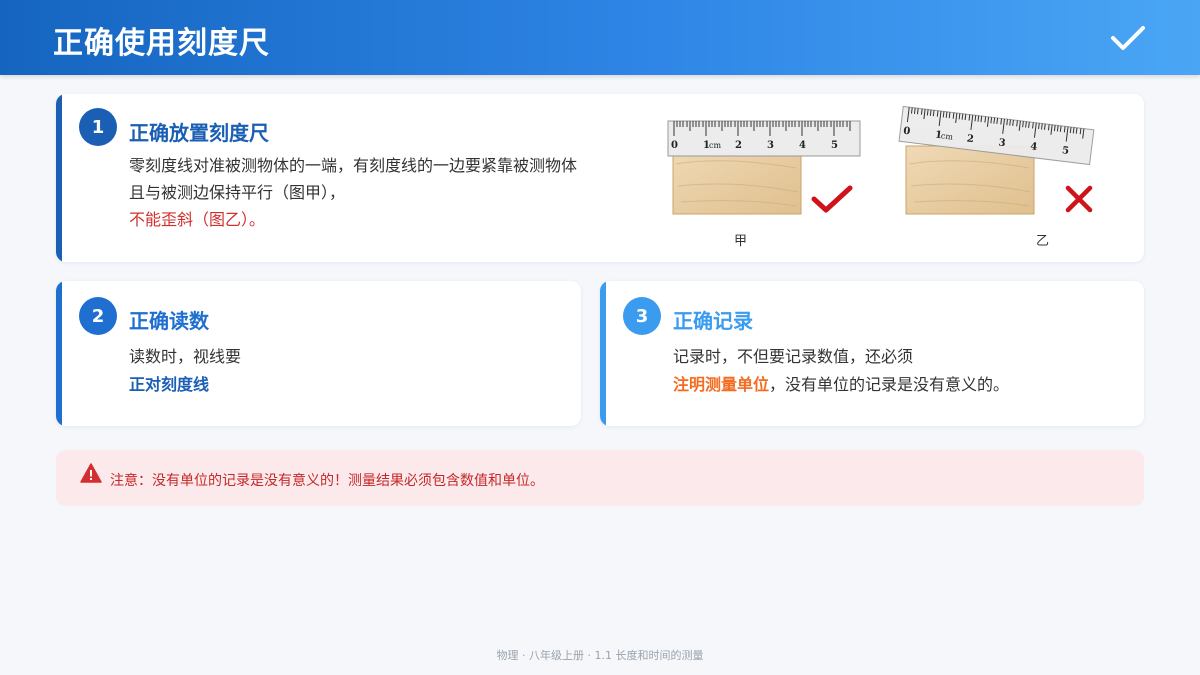  What do you see at coordinates (353, 165) in the screenshot?
I see `section-text-line: 零刻度线对准被测物体的一端，有刻度线的一边要紧靠被测物体` at bounding box center [353, 165].